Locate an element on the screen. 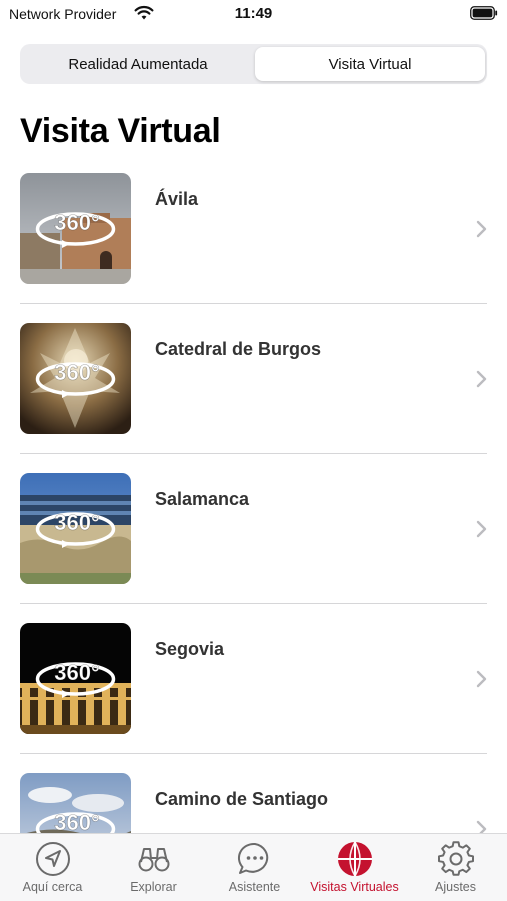 The width and height of the screenshot is (507, 901). binoculars-icon is located at coordinates (153, 860).